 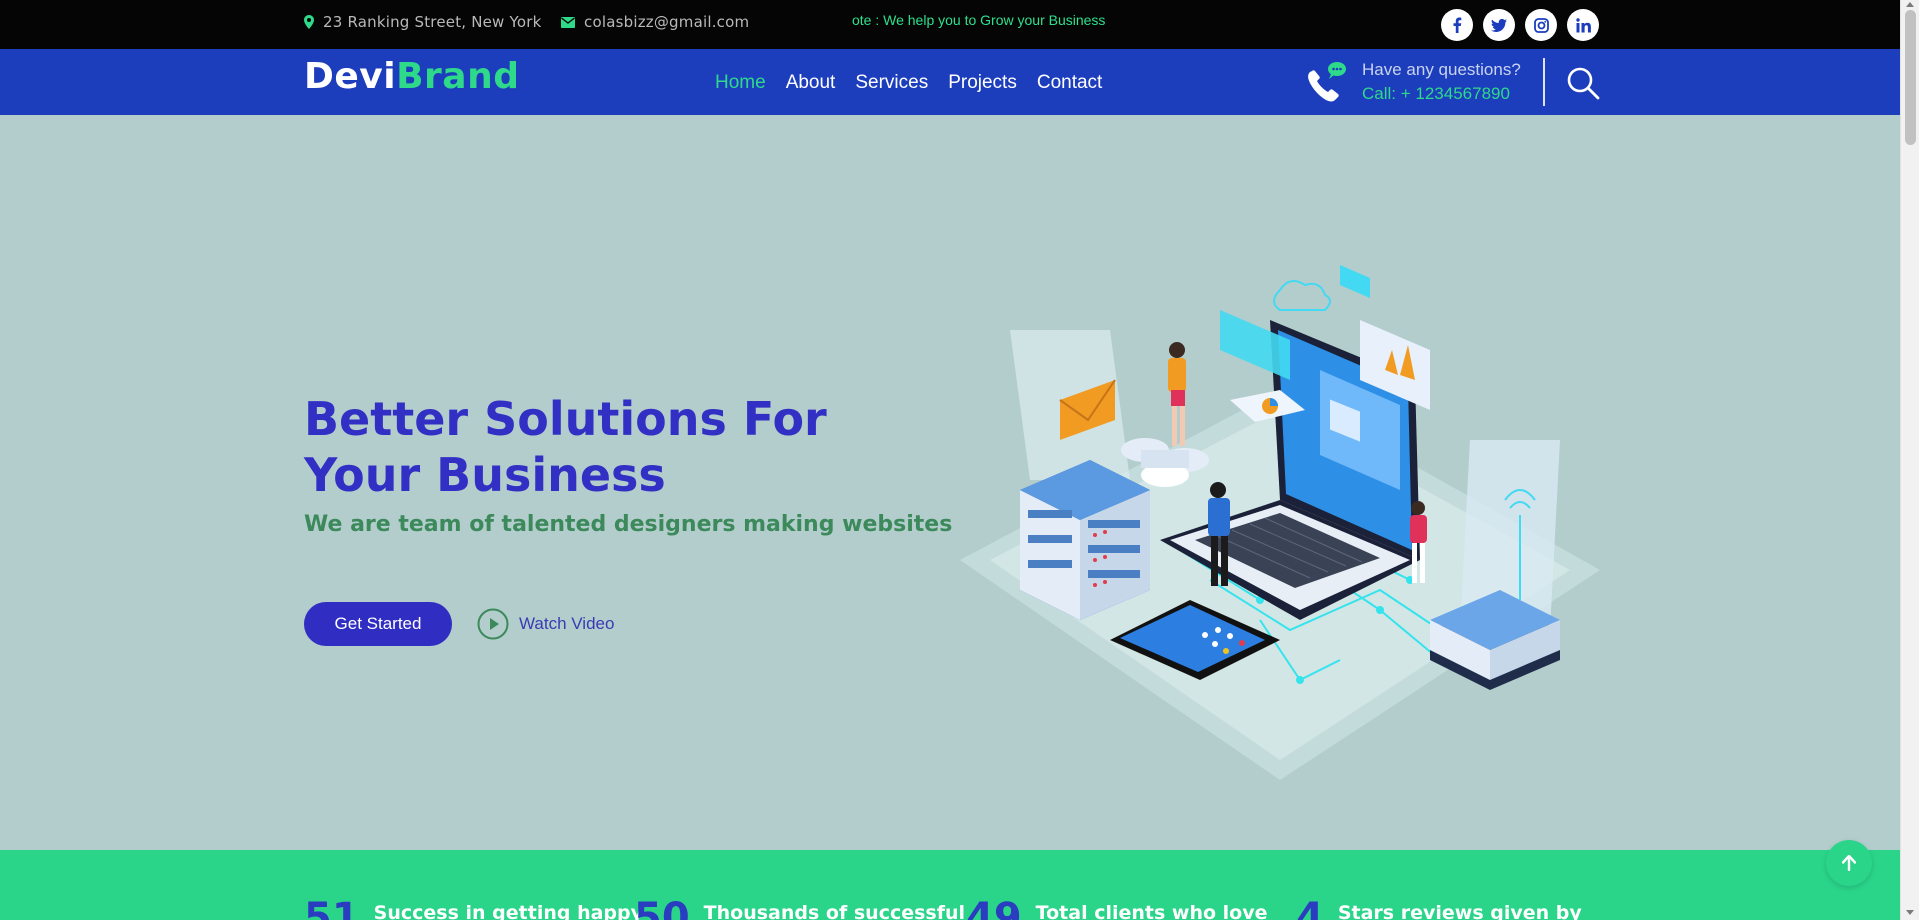 What do you see at coordinates (567, 623) in the screenshot?
I see `watch-video-label: Watch Video` at bounding box center [567, 623].